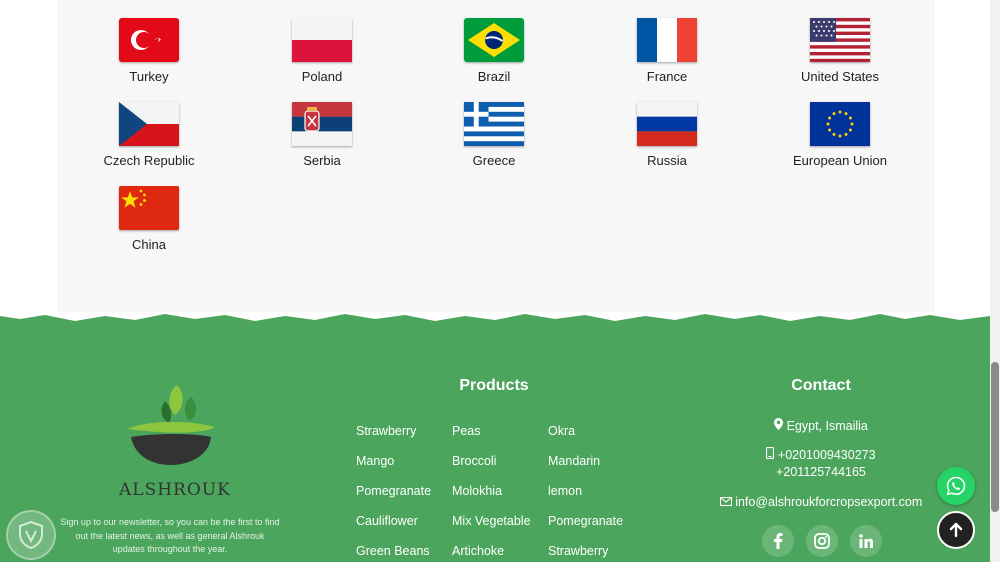 The height and width of the screenshot is (562, 1000). I want to click on facebook-button, so click(778, 541).